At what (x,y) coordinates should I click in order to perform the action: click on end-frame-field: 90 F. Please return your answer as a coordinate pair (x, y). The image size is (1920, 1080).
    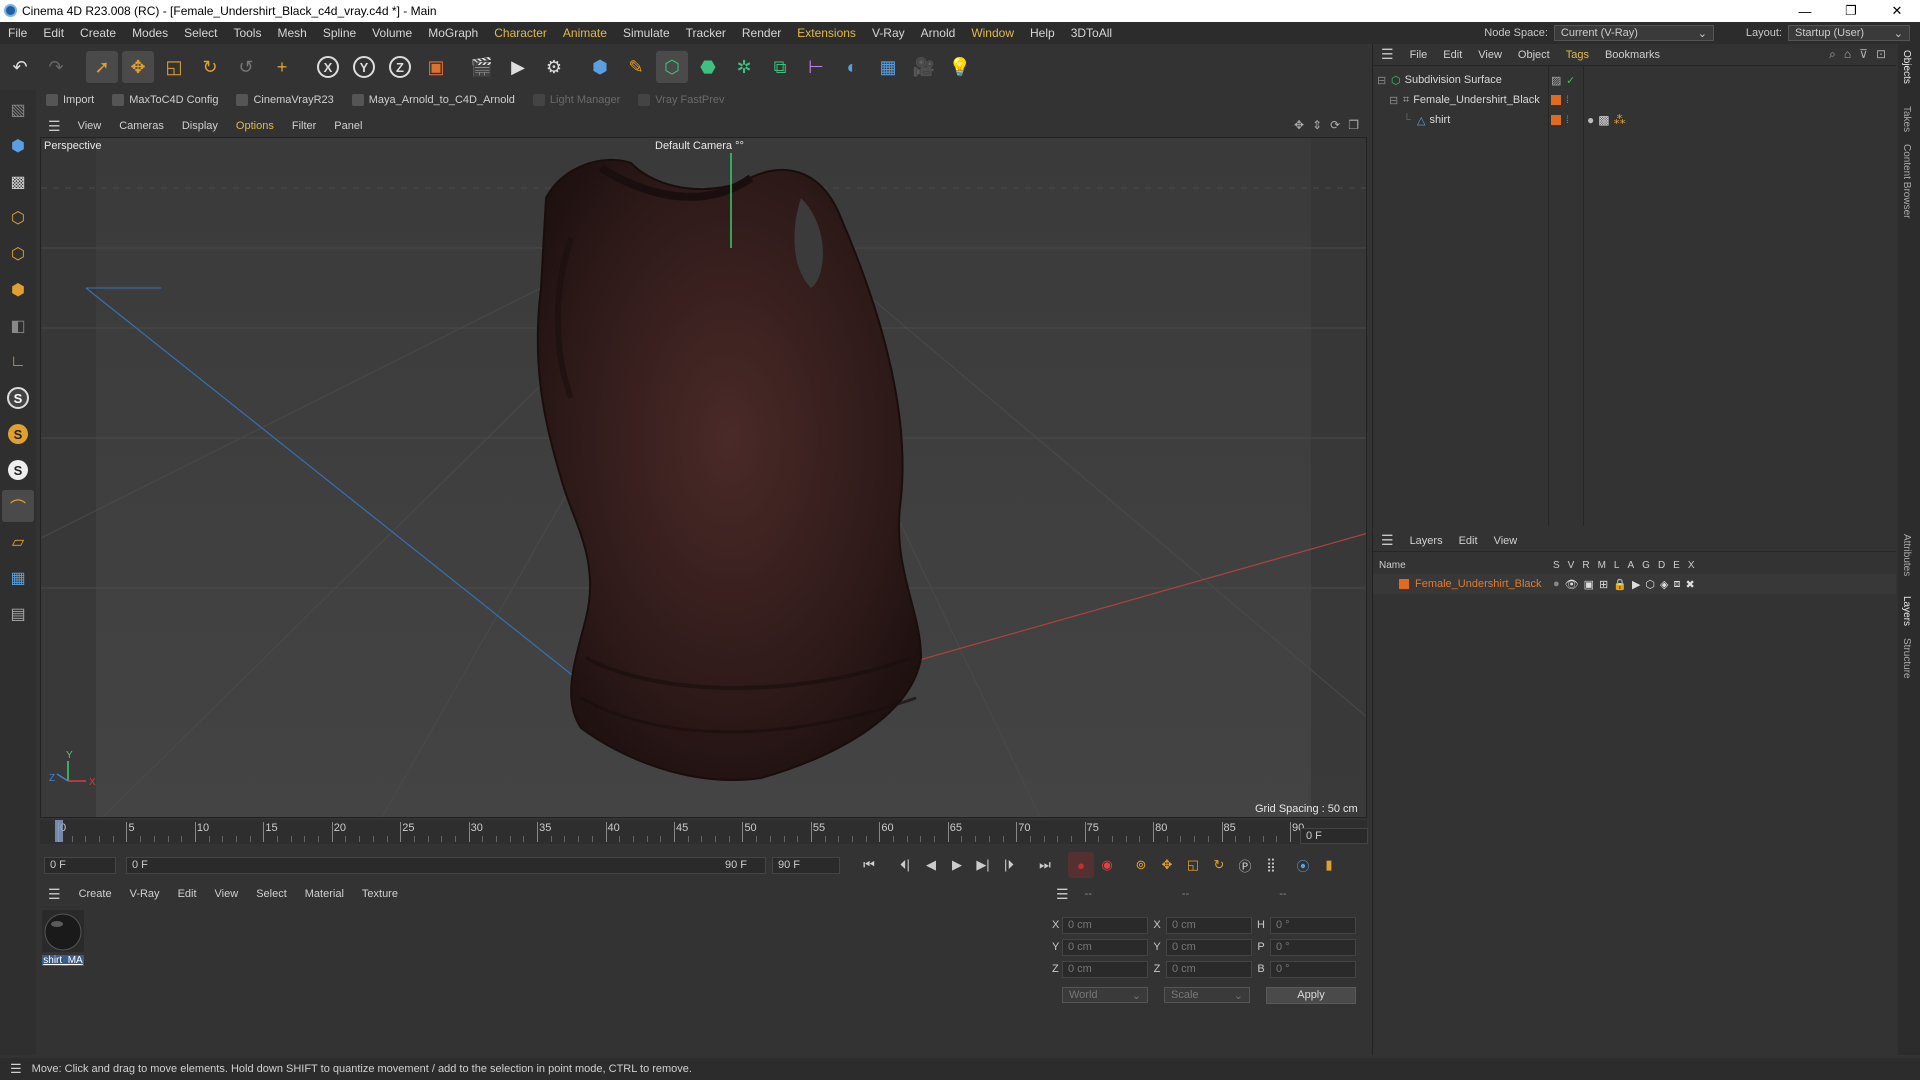
    Looking at the image, I should click on (806, 865).